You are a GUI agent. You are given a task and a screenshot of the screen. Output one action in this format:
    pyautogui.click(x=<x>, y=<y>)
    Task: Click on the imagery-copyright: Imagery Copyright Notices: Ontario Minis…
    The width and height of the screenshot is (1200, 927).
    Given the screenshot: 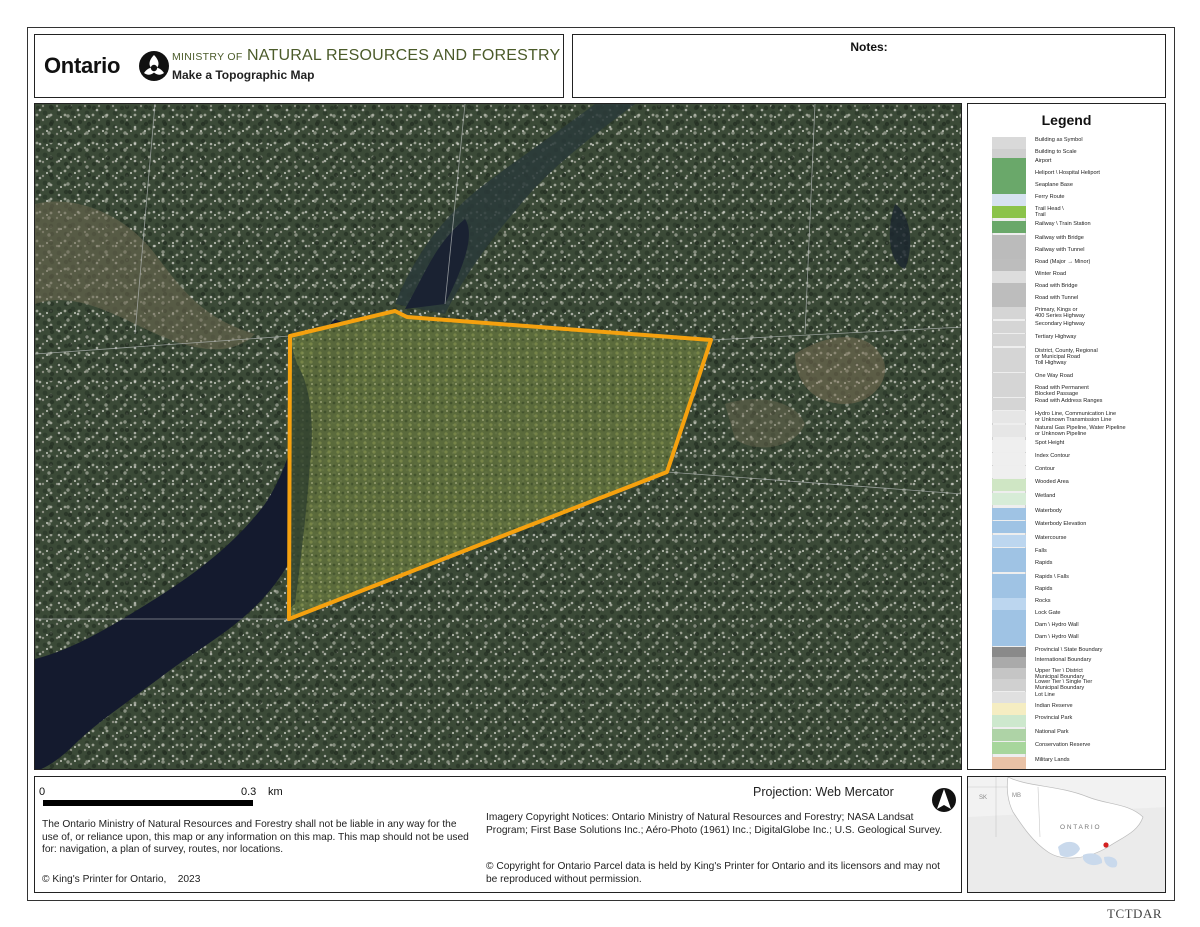 What is the action you would take?
    pyautogui.click(x=714, y=824)
    